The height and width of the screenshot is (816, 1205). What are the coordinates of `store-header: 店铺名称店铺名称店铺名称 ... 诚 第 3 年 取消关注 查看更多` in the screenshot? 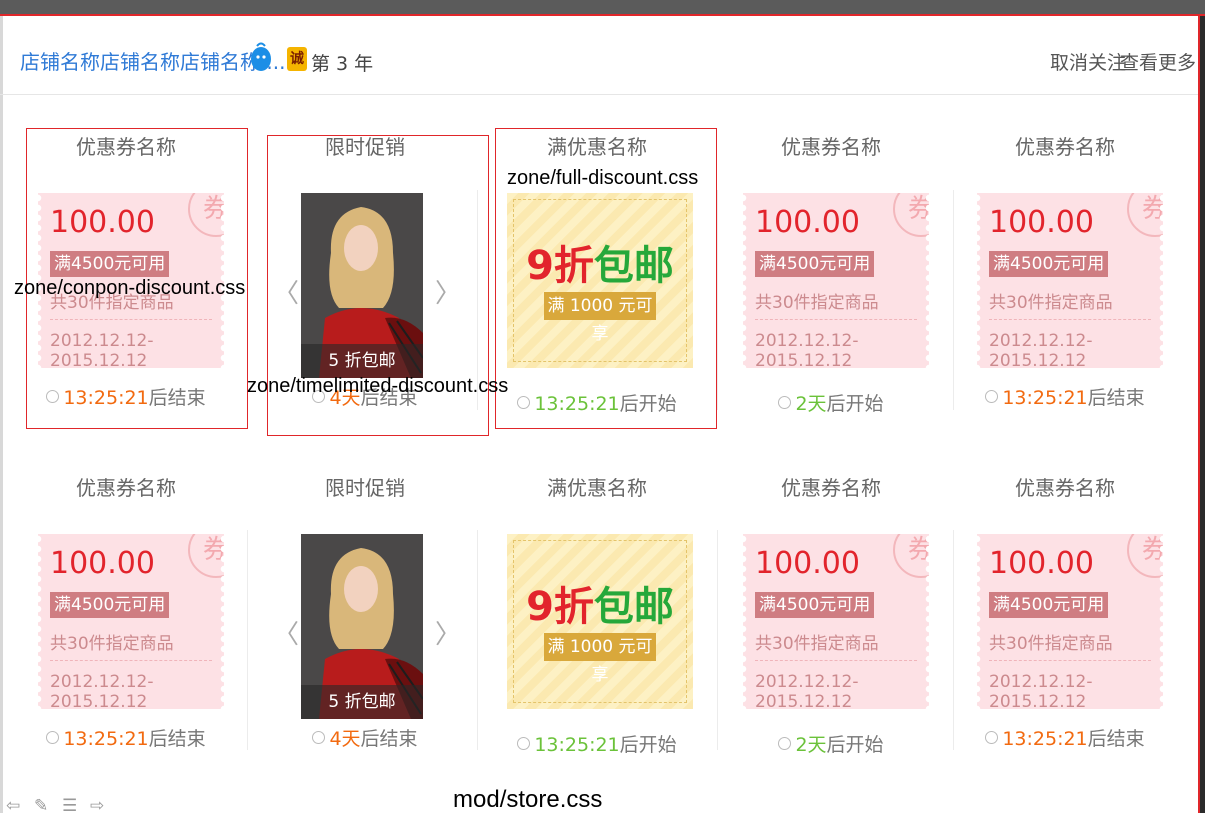 It's located at (599, 55).